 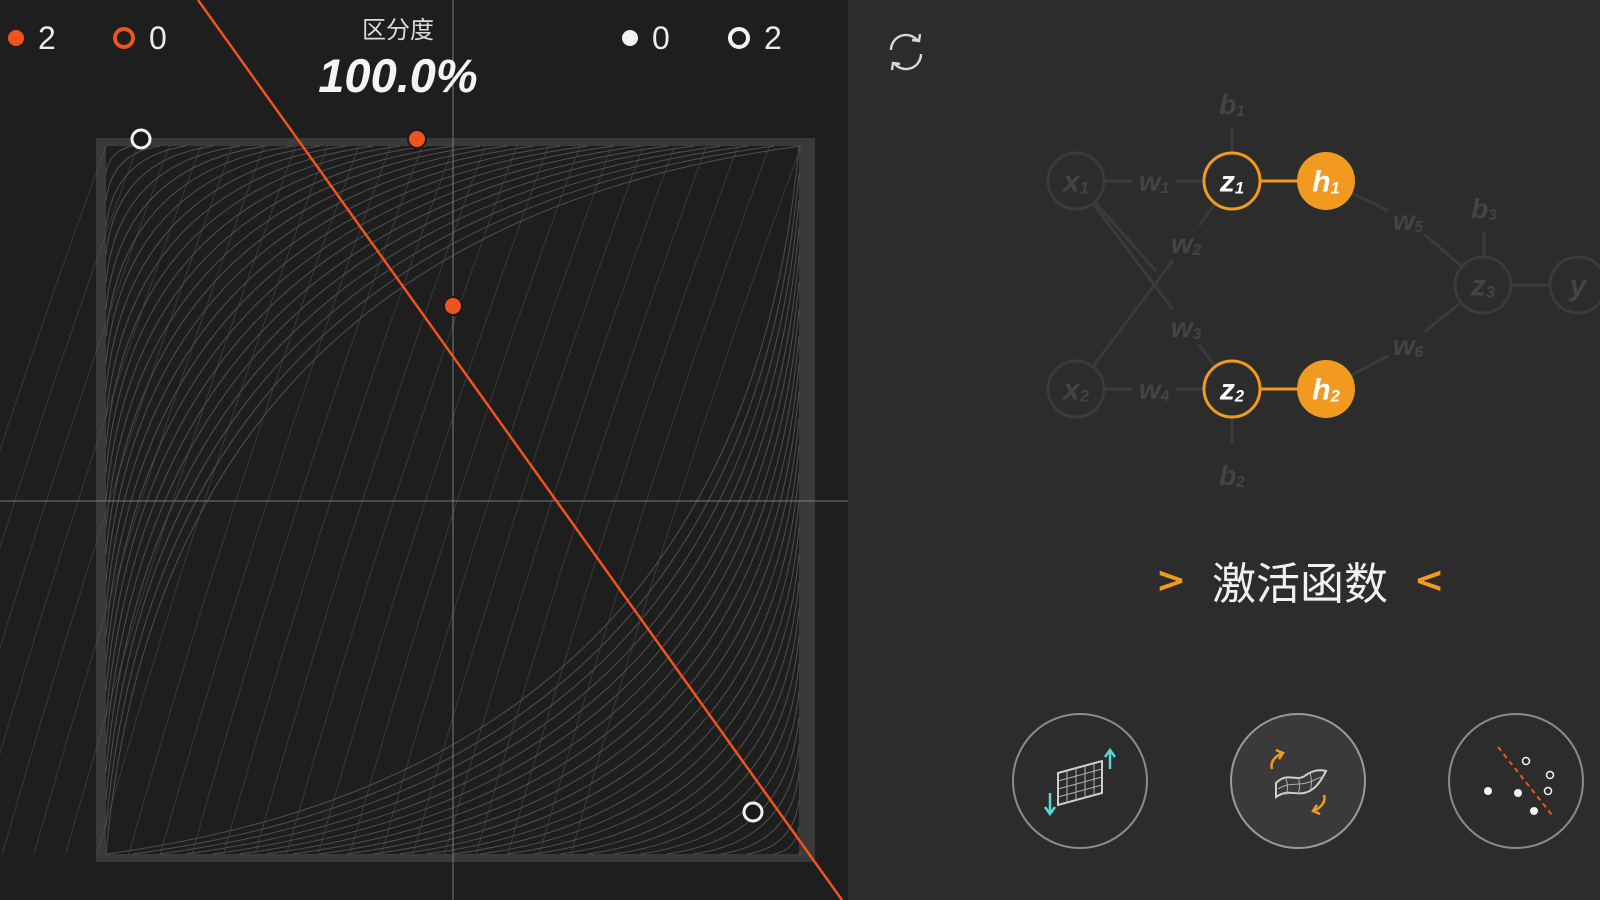 I want to click on activation-warp-icon, so click(x=1299, y=782).